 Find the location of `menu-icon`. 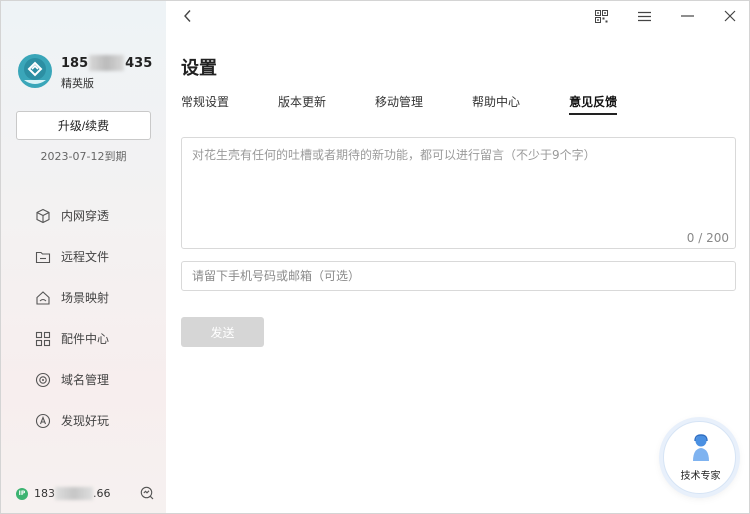

menu-icon is located at coordinates (644, 16).